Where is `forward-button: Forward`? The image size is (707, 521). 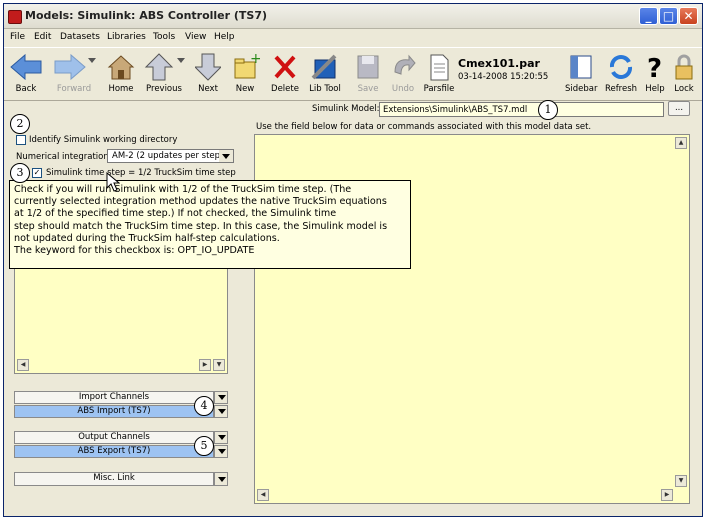 forward-button: Forward is located at coordinates (74, 73).